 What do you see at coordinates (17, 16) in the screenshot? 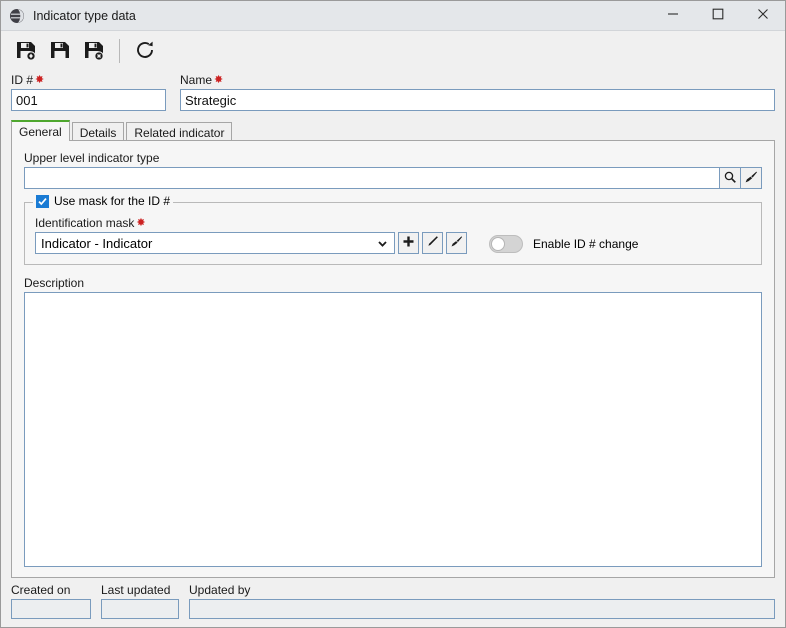
I see `globe-icon` at bounding box center [17, 16].